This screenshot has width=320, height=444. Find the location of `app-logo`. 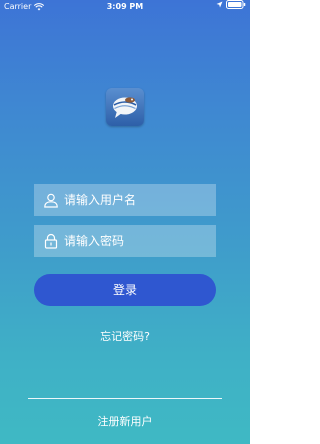

app-logo is located at coordinates (125, 107).